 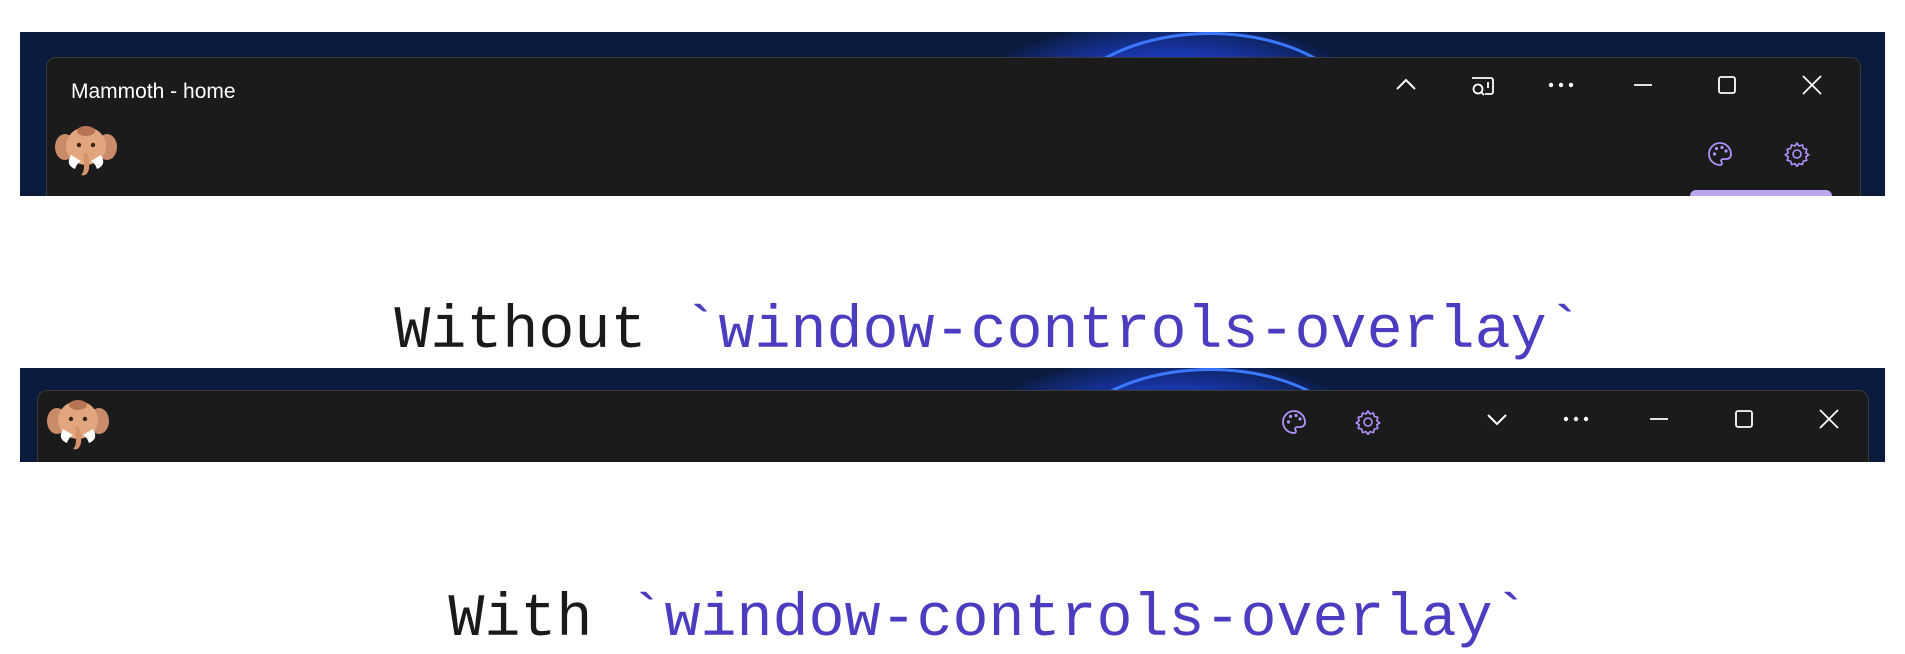 I want to click on caption-with-code: `window-controls-overlay`, so click(x=1078, y=620).